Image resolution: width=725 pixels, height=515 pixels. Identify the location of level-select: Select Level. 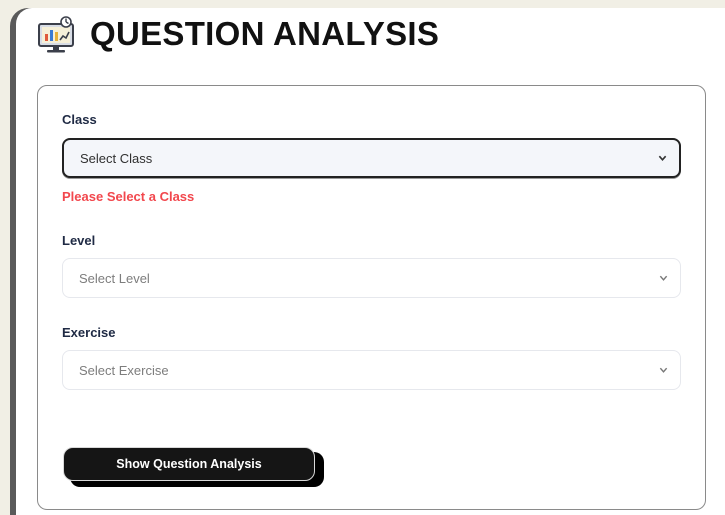
(371, 278).